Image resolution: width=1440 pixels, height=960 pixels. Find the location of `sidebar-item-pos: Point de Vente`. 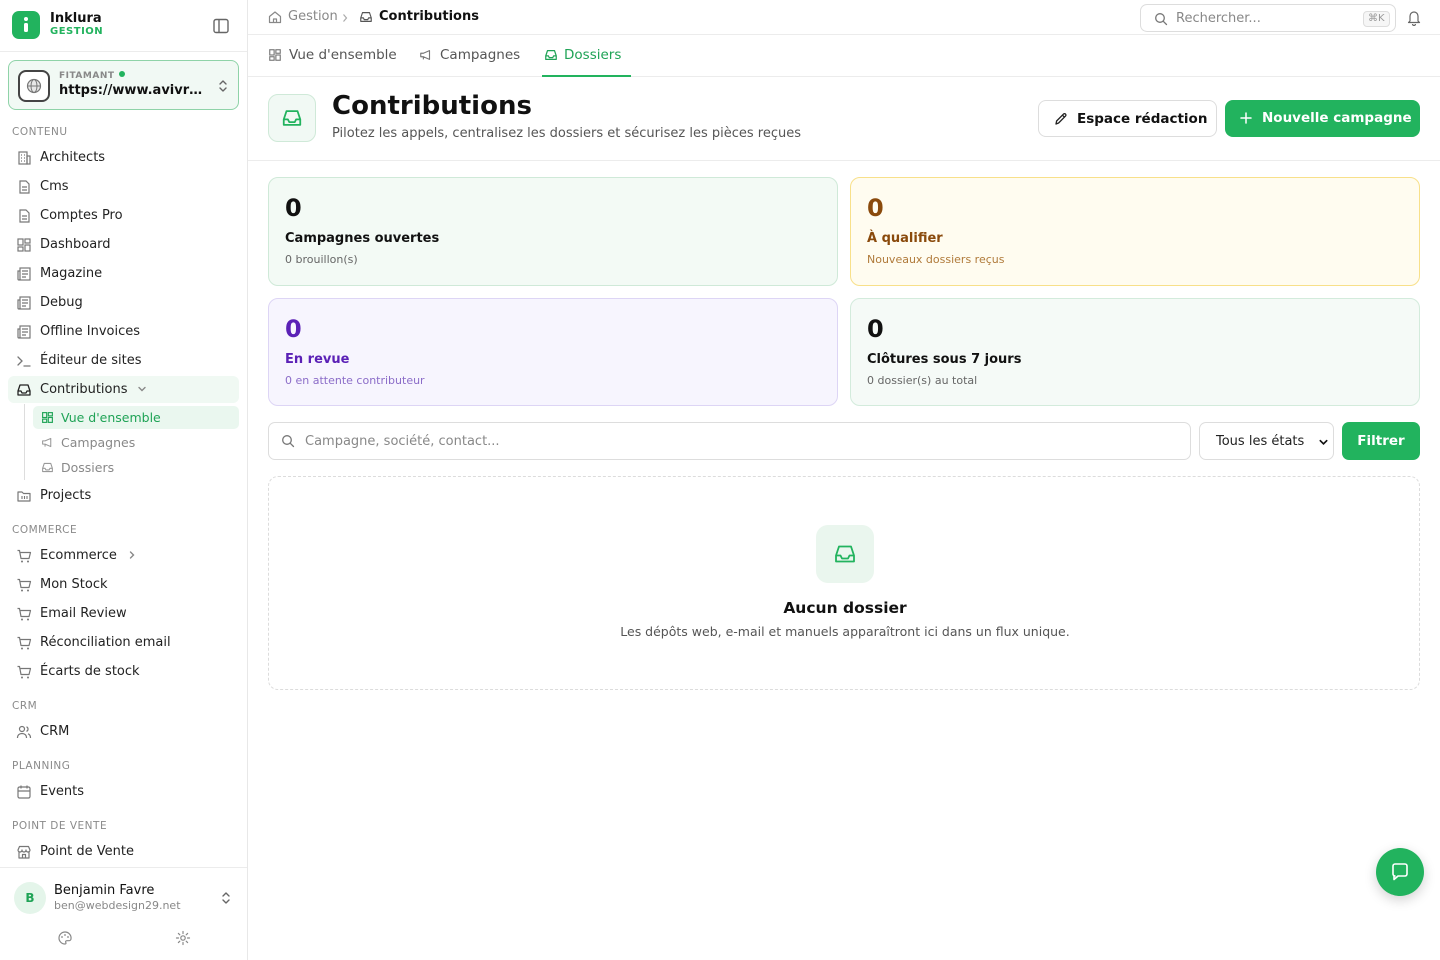

sidebar-item-pos: Point de Vente is located at coordinates (123, 851).